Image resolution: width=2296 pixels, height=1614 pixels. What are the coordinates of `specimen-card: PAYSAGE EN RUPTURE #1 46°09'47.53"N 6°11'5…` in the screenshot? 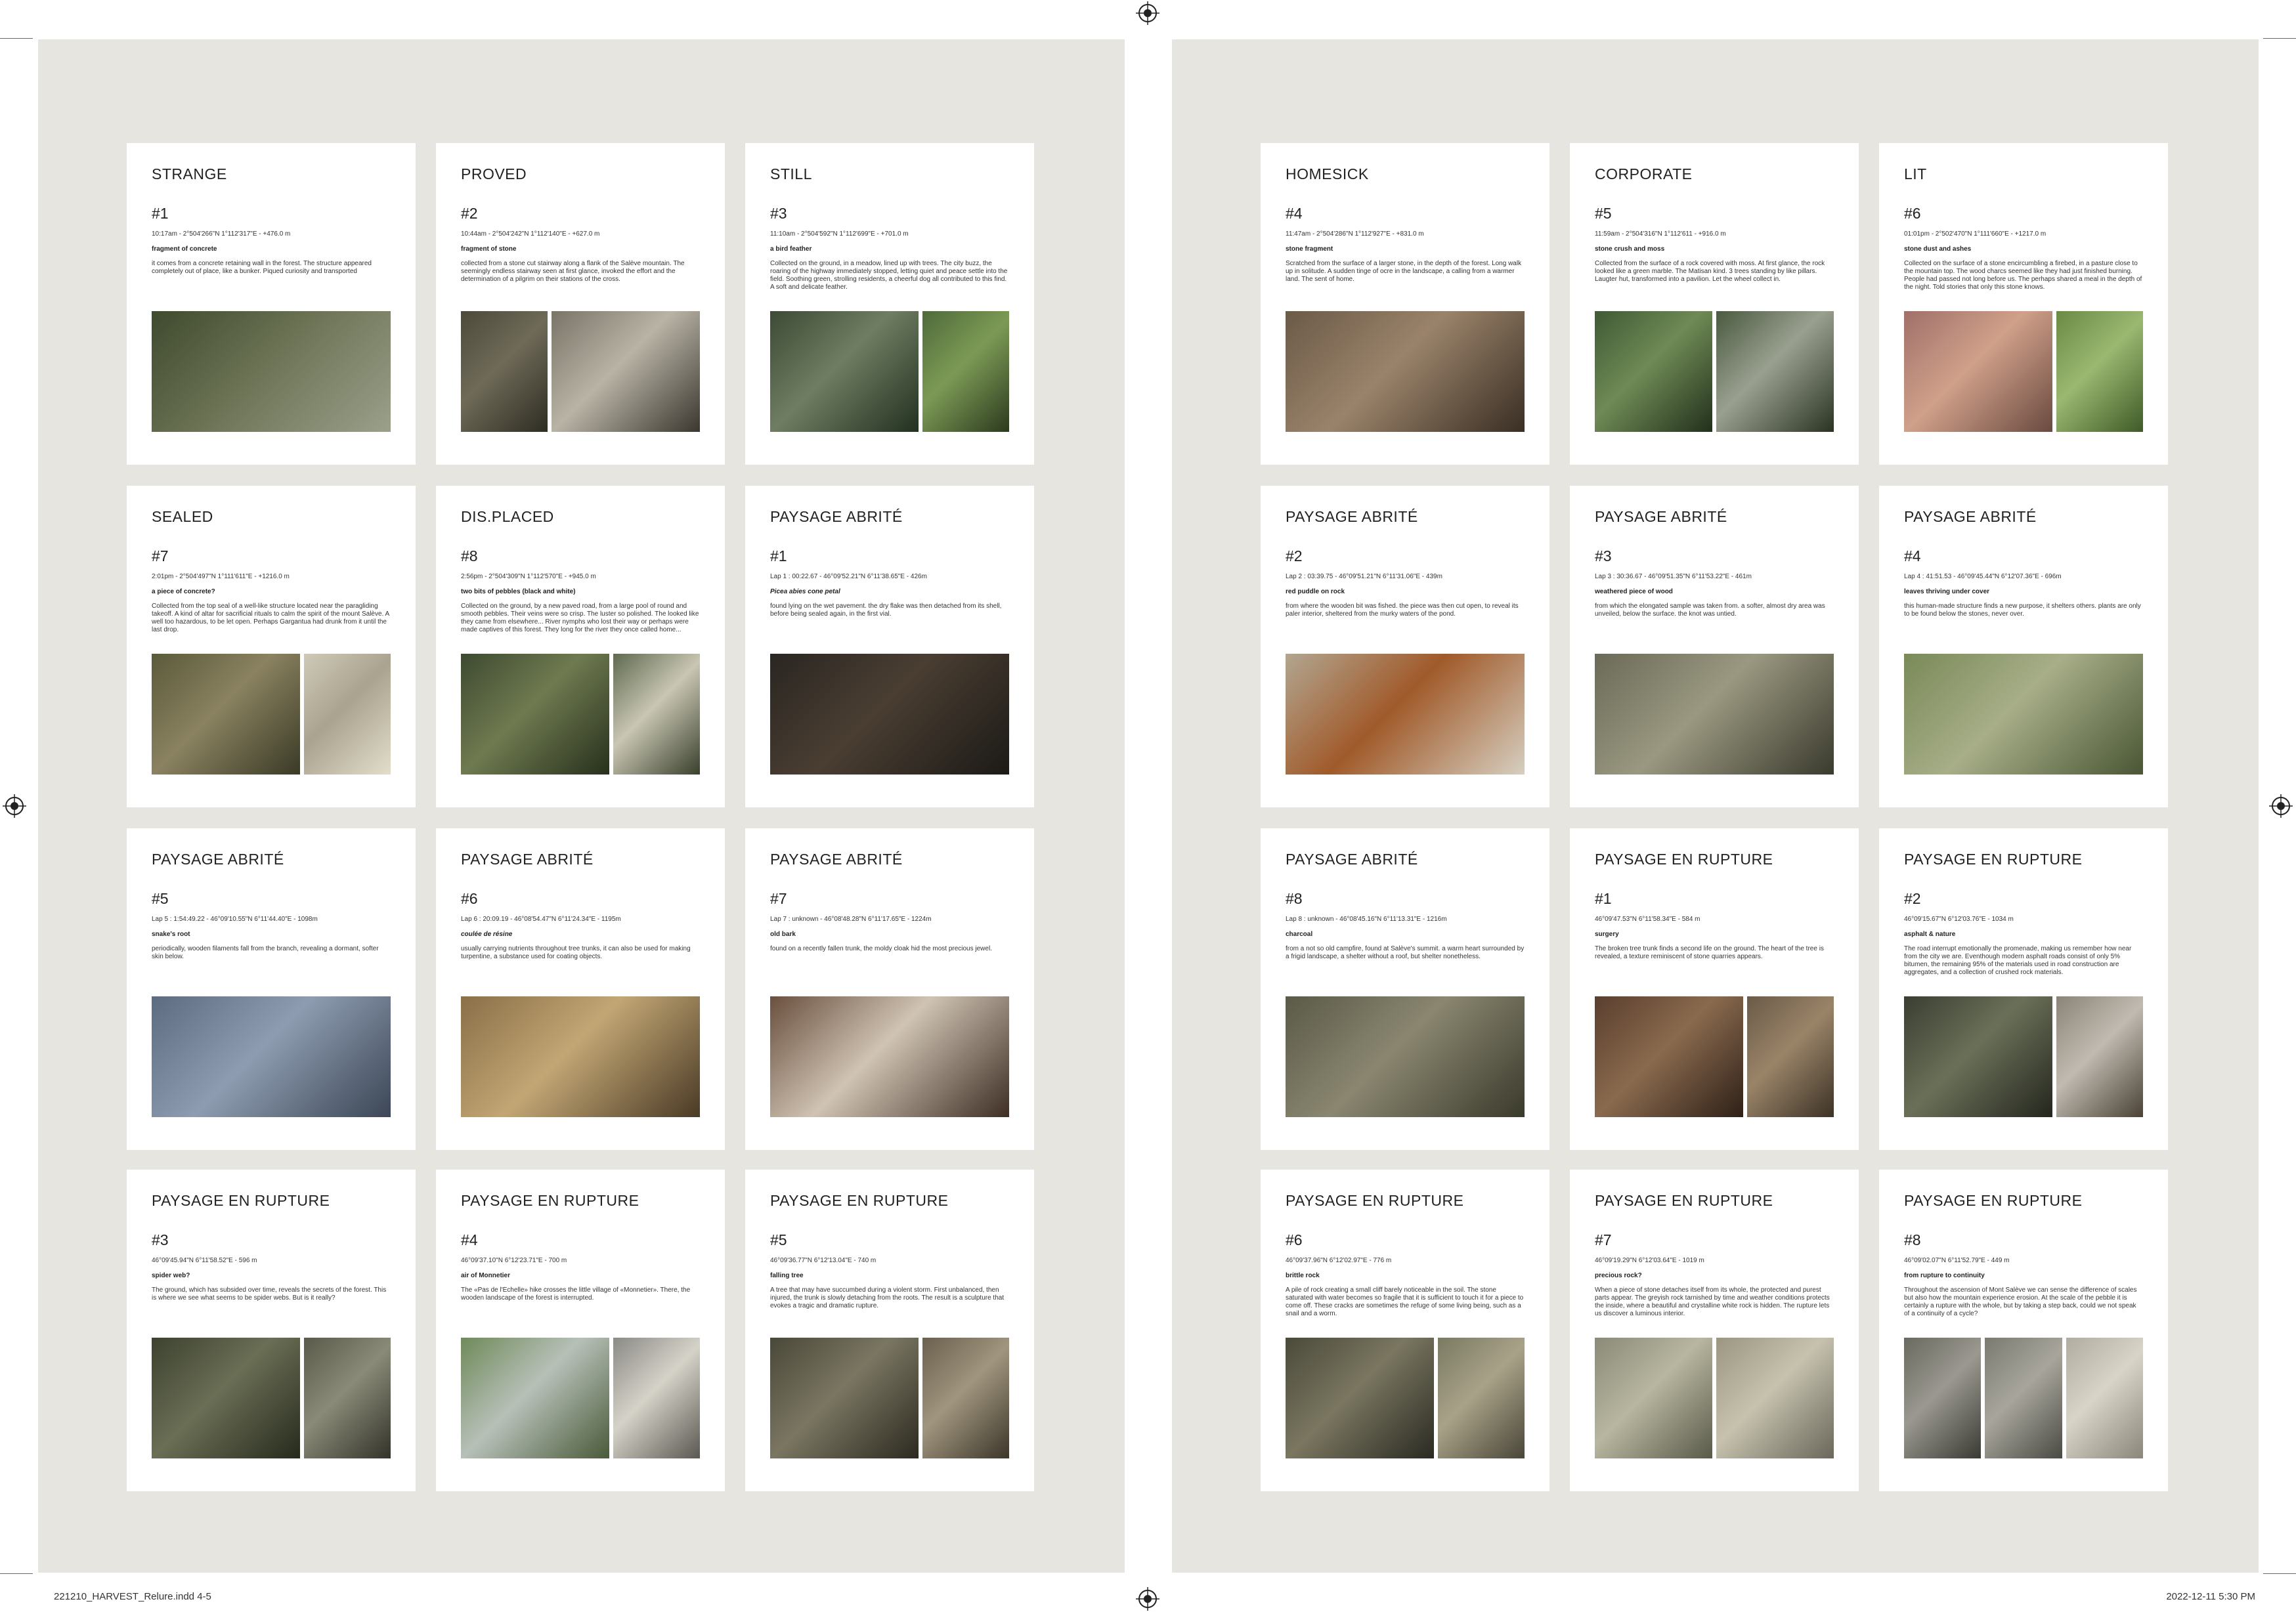 It's located at (1715, 989).